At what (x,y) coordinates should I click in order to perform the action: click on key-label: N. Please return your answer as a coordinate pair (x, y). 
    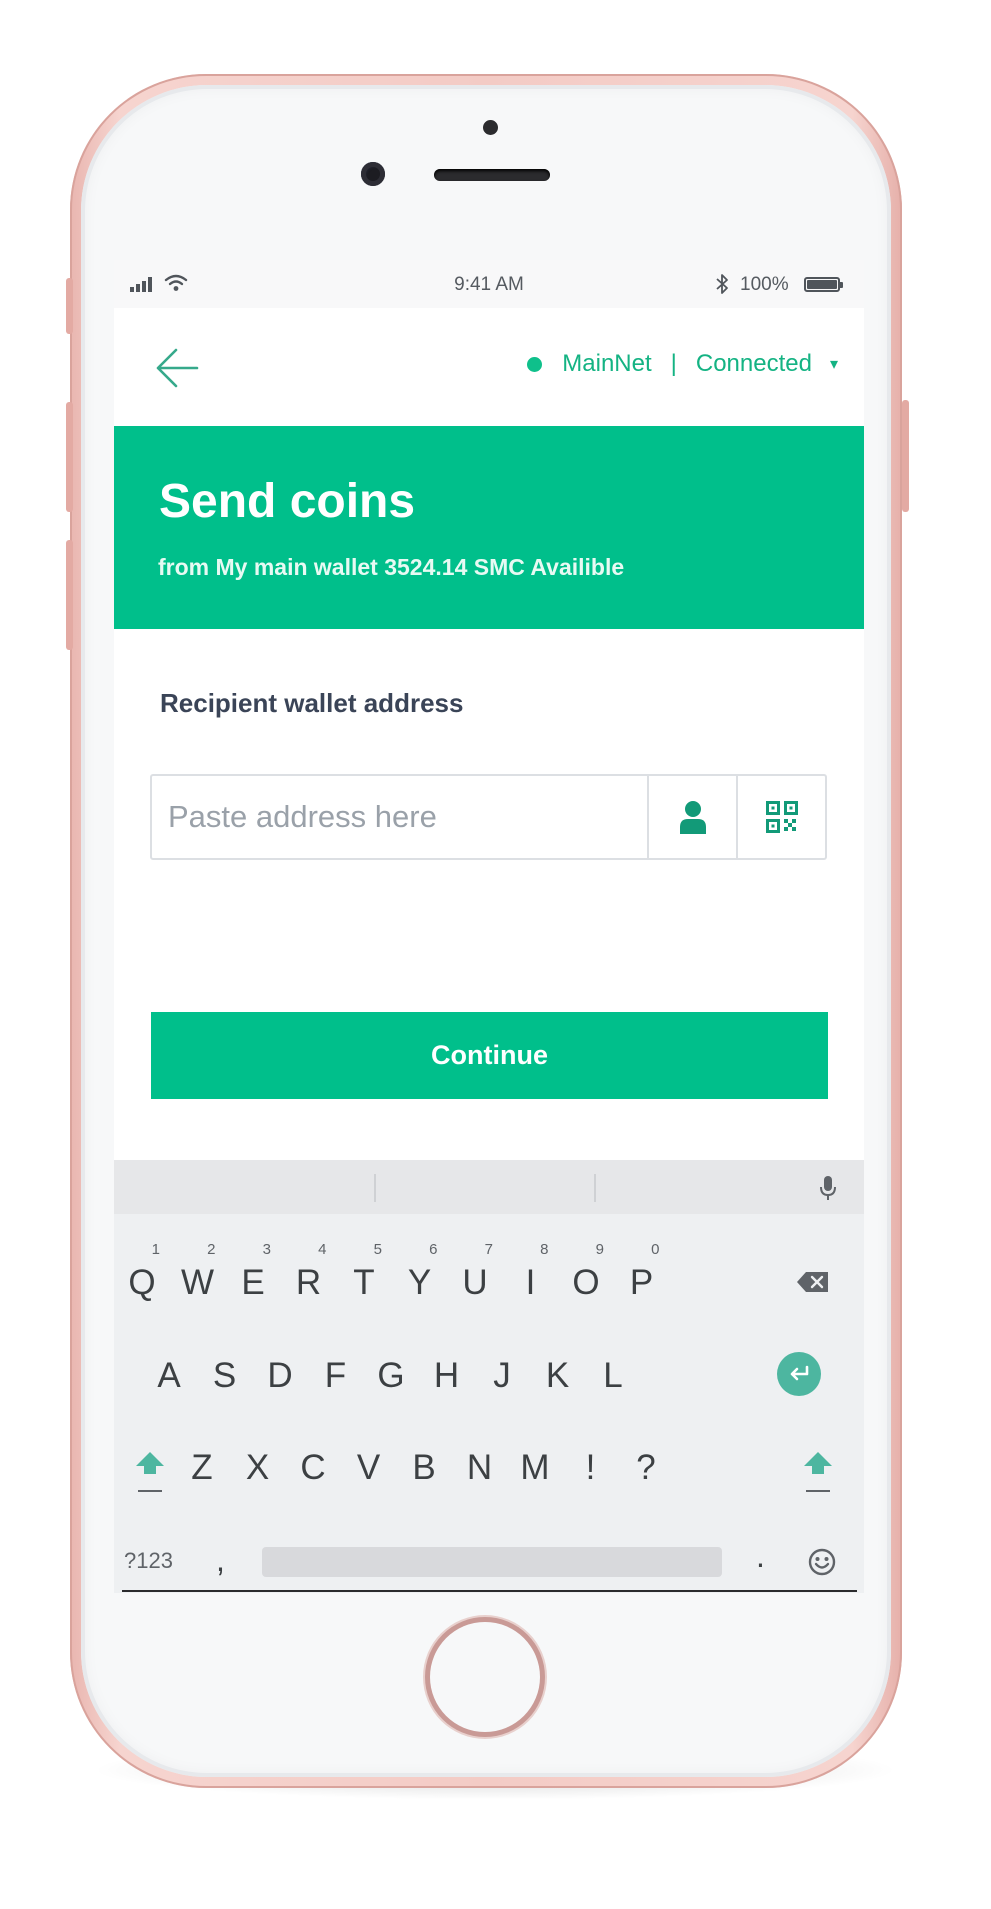
    Looking at the image, I should click on (479, 1467).